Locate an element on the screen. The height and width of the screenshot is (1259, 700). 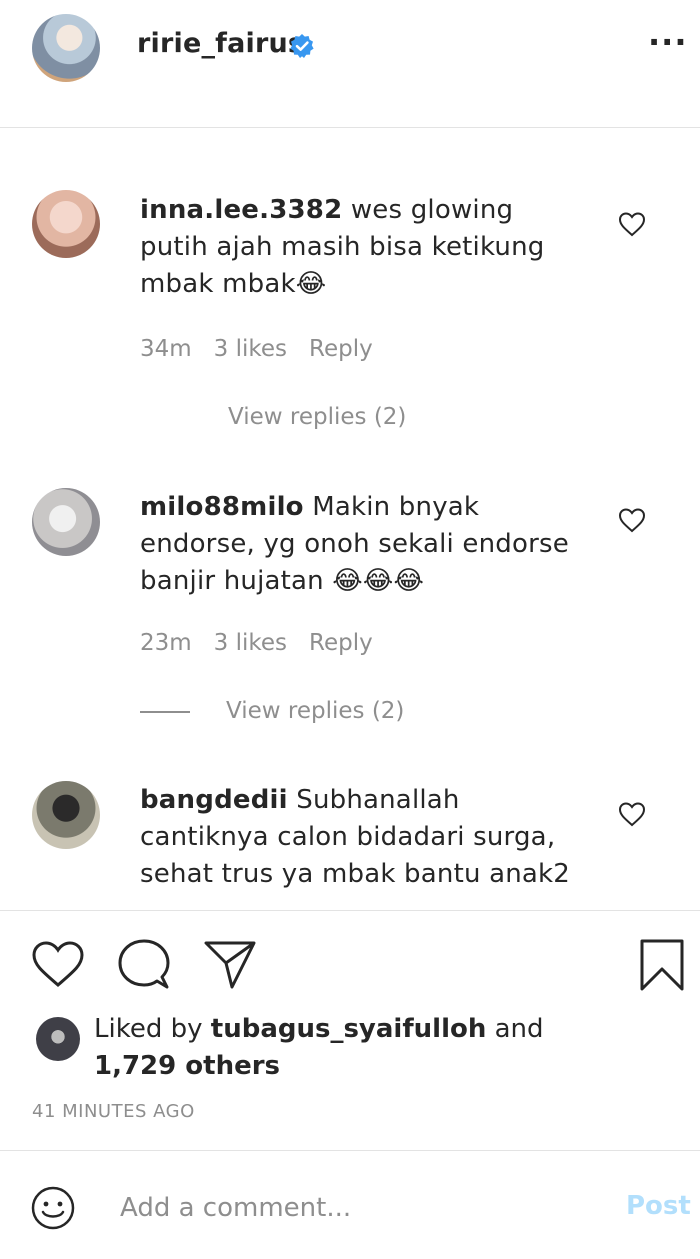
liked-by-others: 1,729 others is located at coordinates (187, 1066).